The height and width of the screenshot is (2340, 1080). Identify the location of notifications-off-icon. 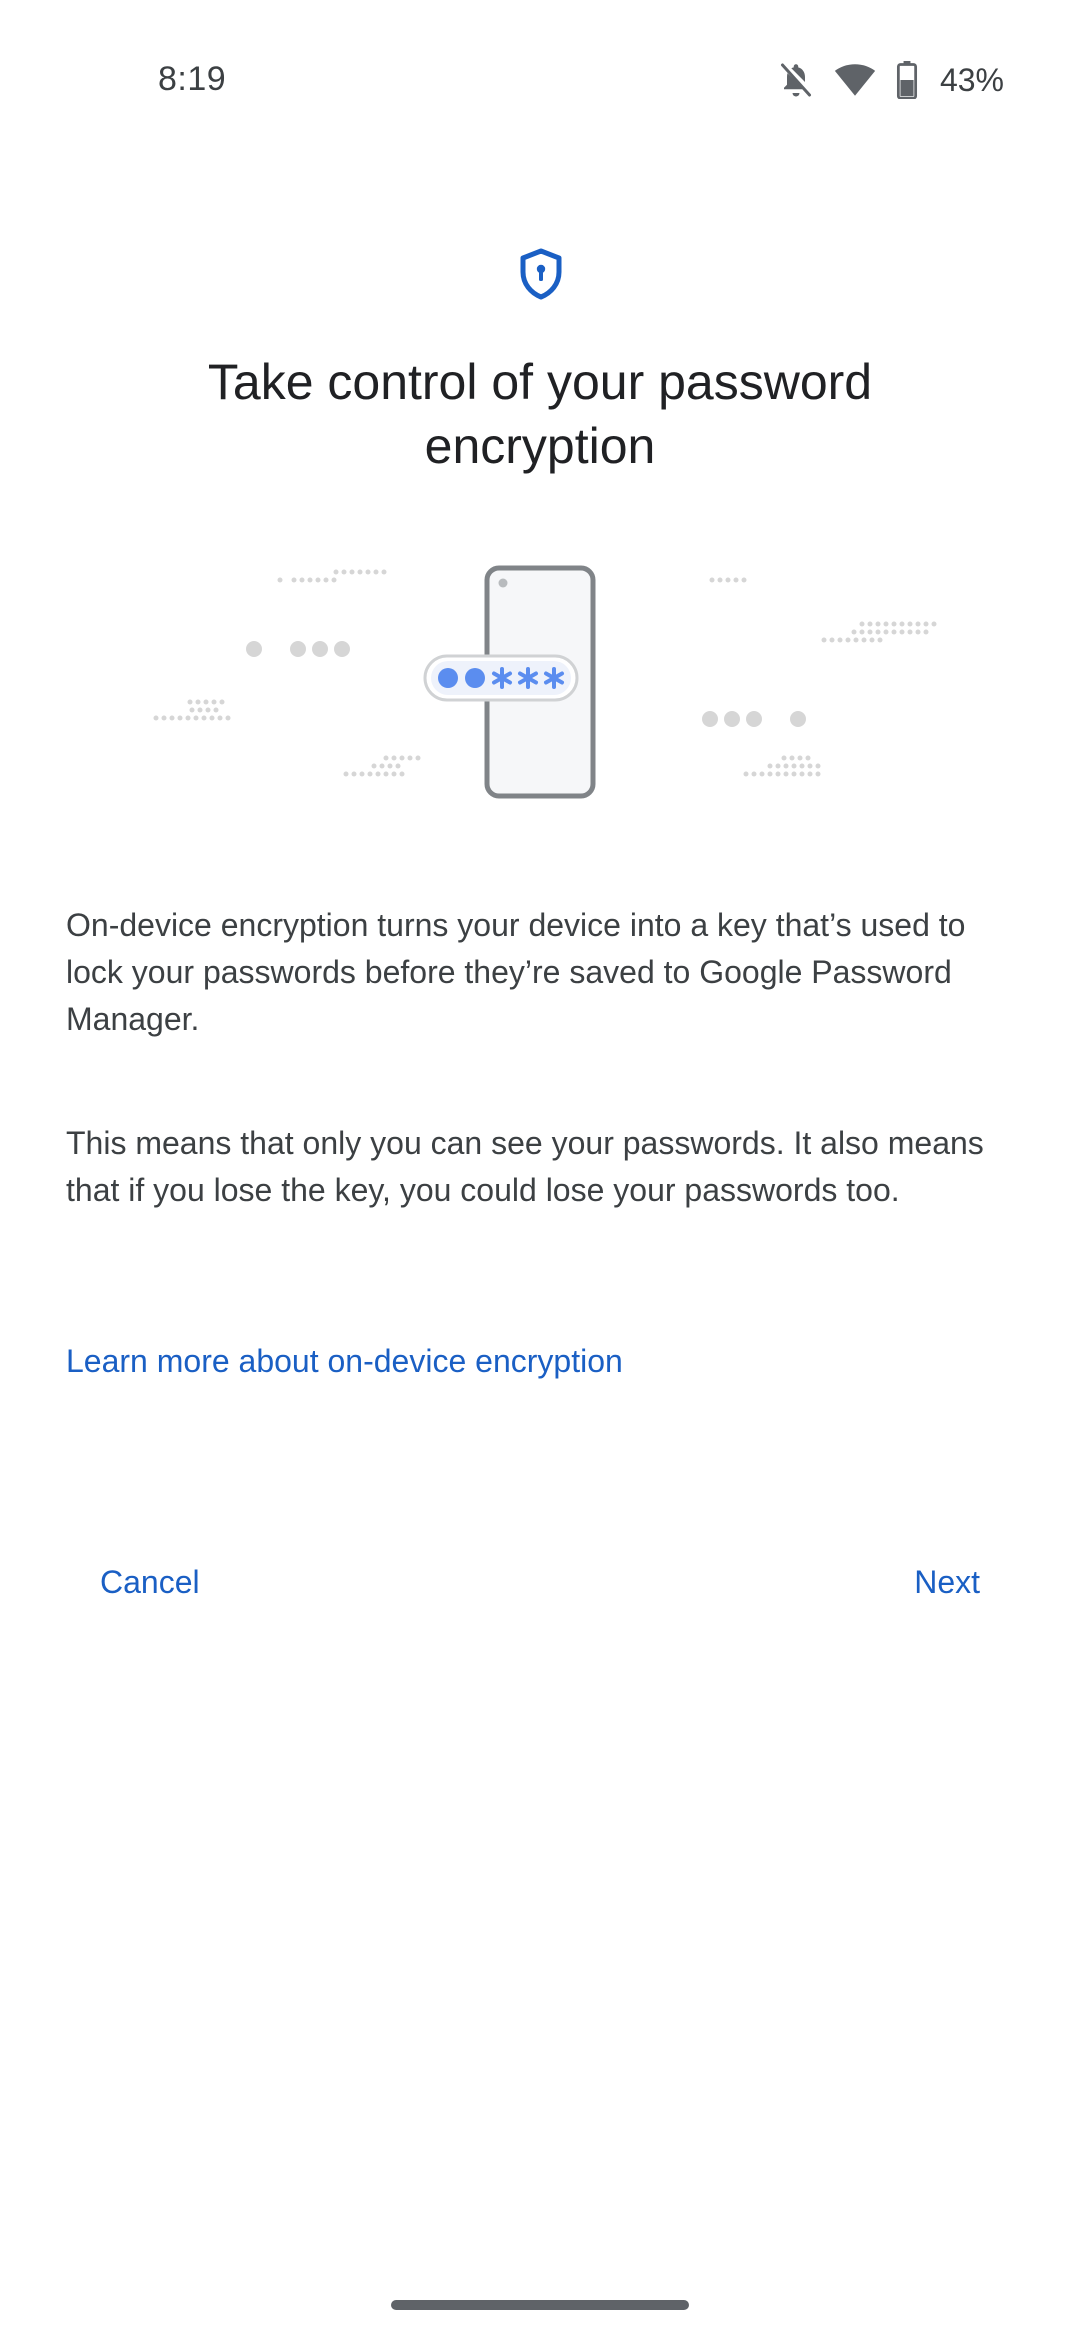
(796, 80).